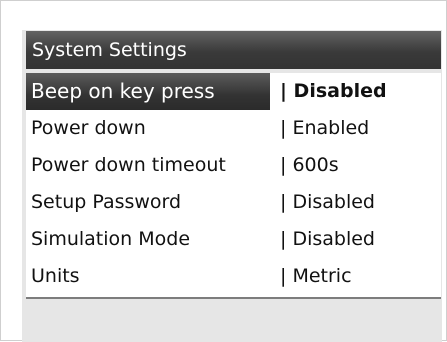 Image resolution: width=447 pixels, height=342 pixels. Describe the element at coordinates (233, 276) in the screenshot. I see `setting-row-units: Units | Metric` at that location.